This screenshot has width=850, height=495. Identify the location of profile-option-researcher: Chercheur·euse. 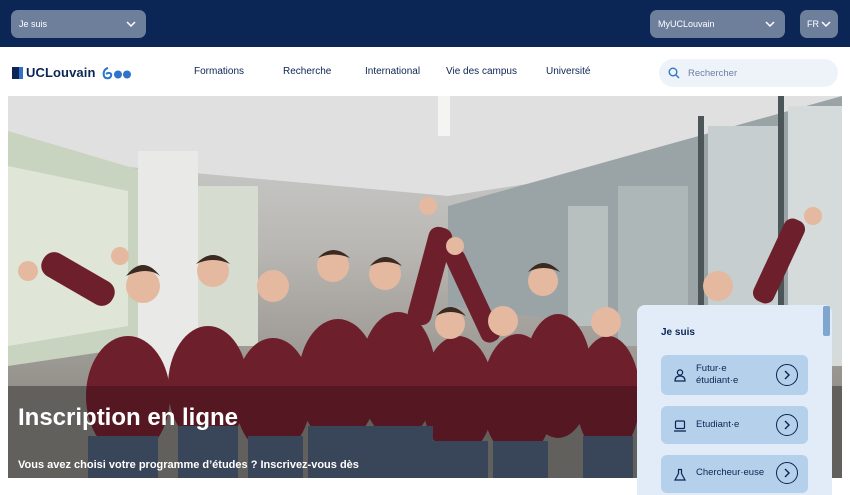
(734, 474).